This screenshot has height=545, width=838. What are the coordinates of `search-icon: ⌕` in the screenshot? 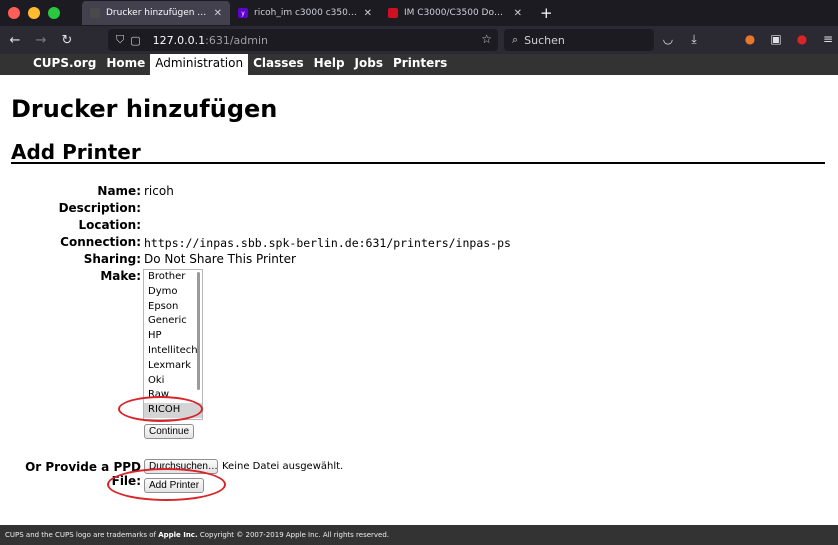 It's located at (515, 39).